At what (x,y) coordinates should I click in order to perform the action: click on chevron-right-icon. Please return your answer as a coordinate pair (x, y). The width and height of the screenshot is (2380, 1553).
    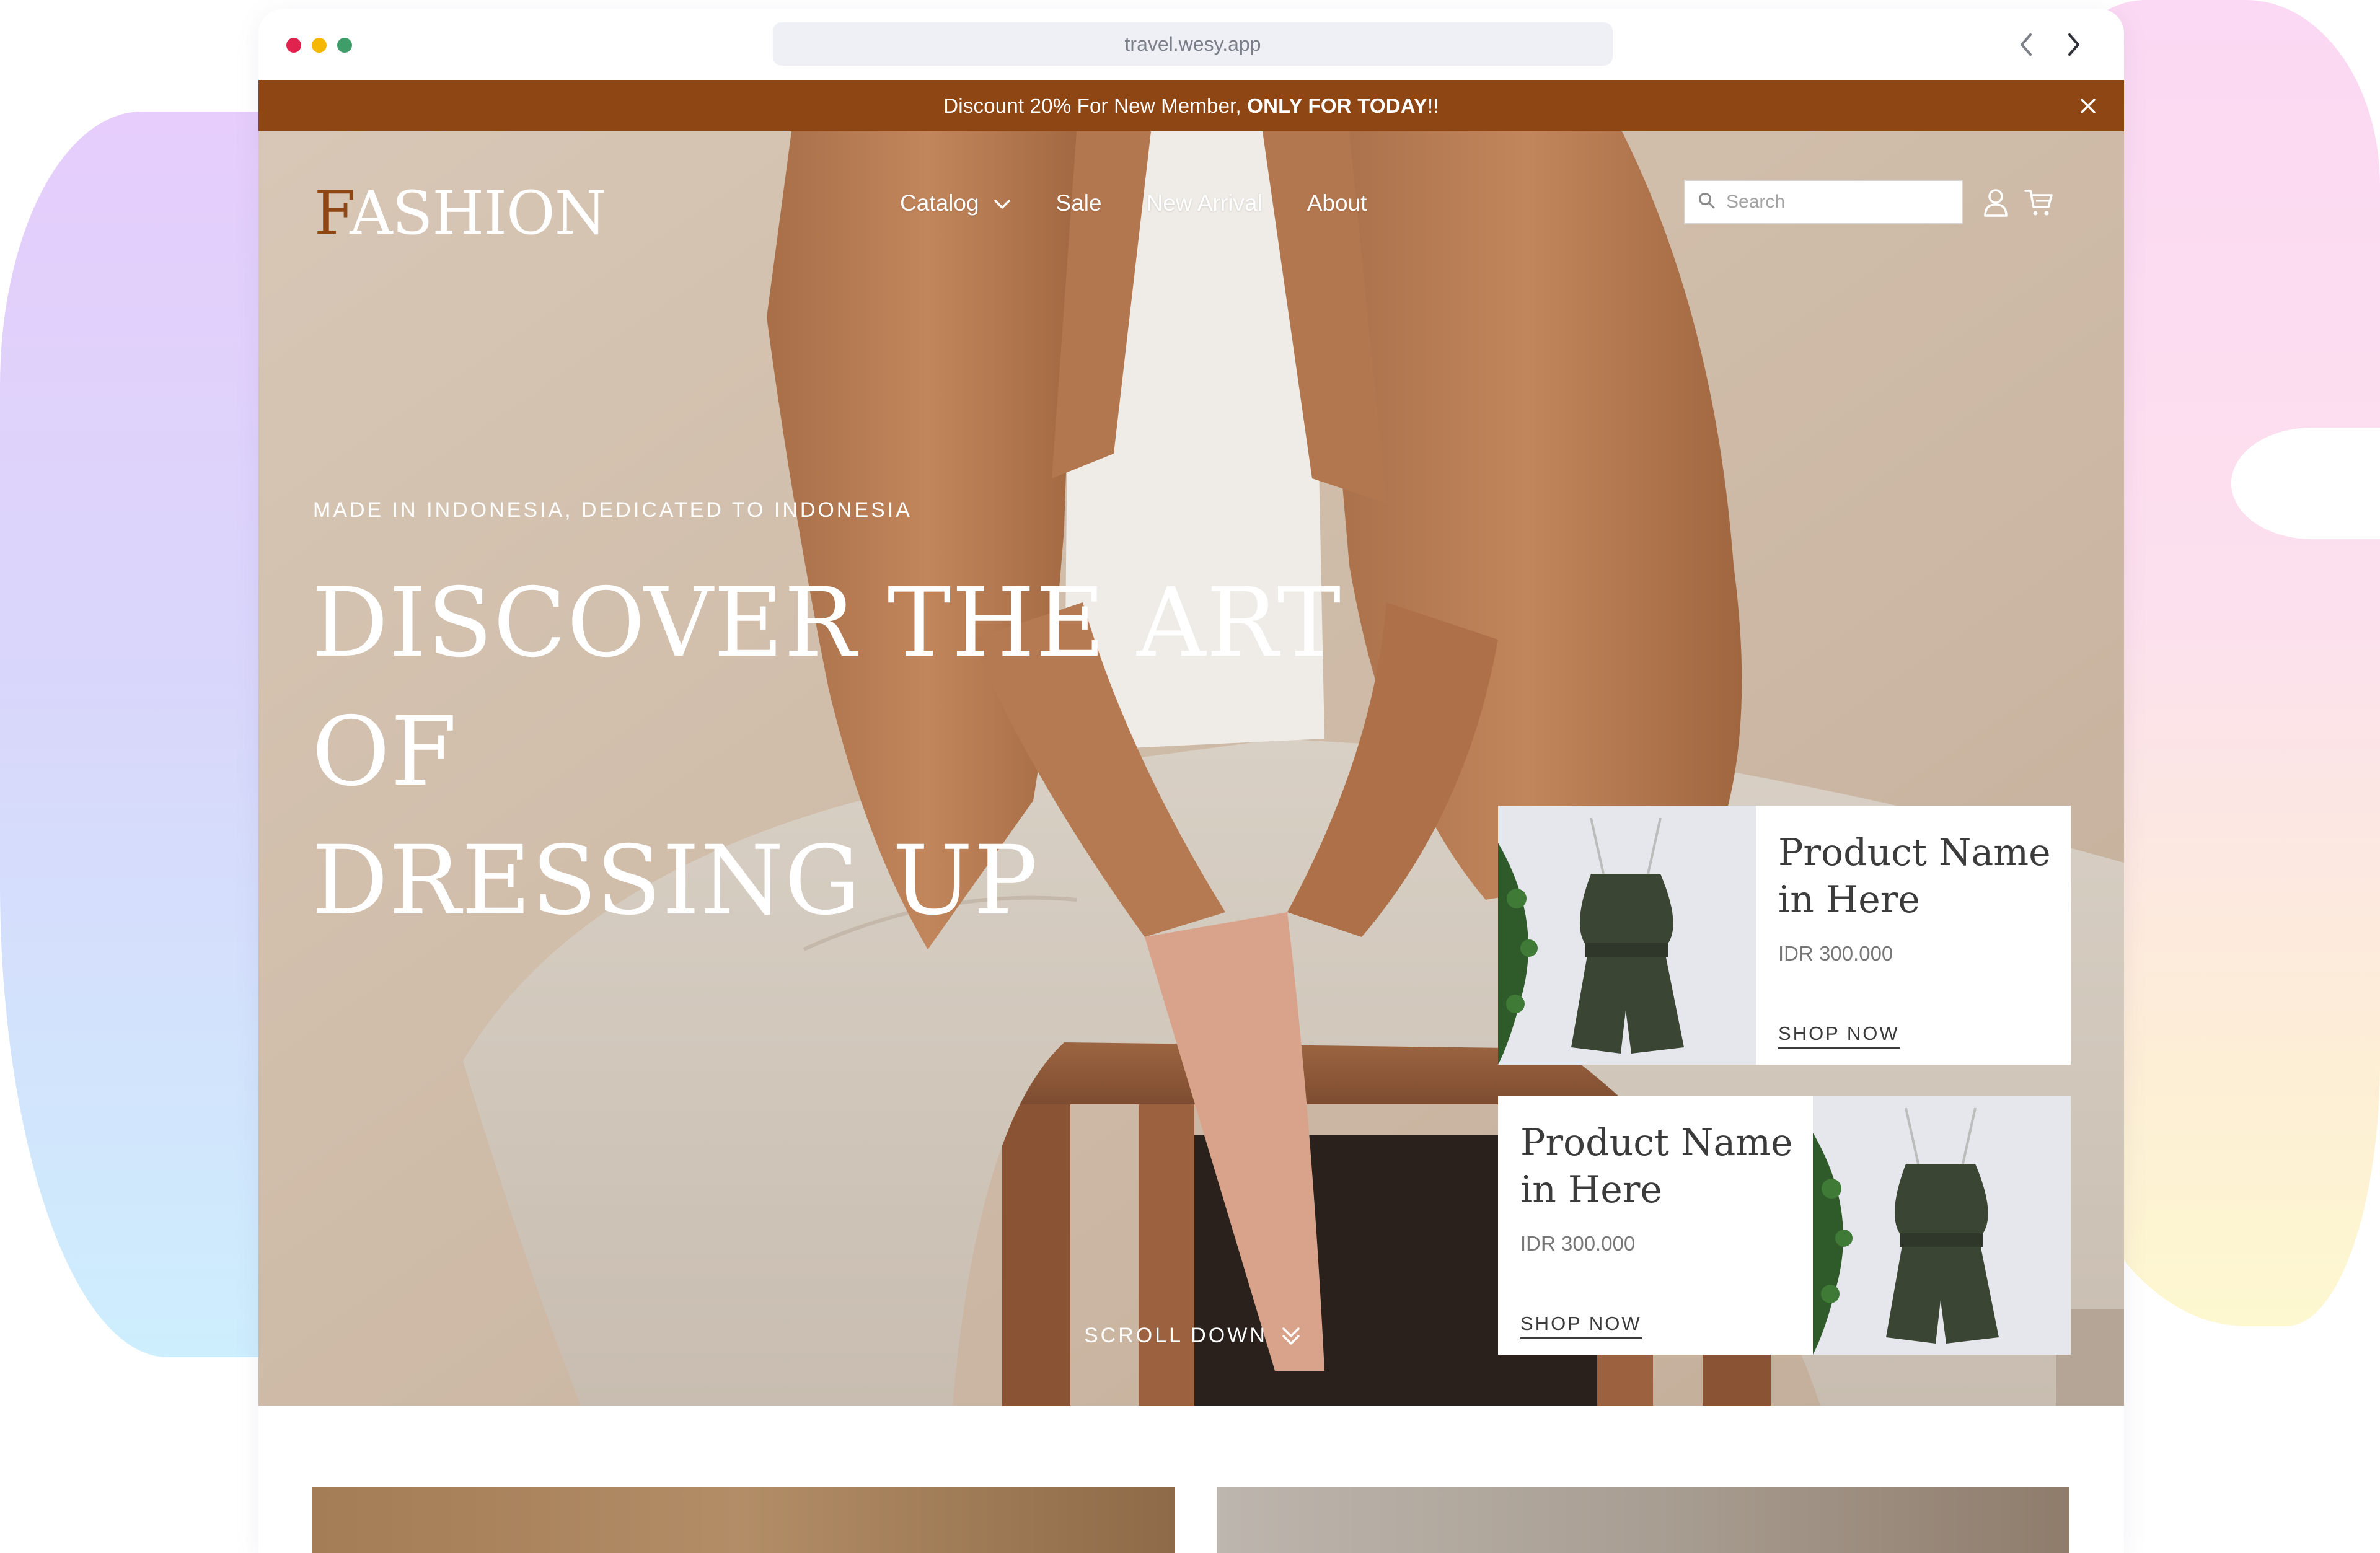
    Looking at the image, I should click on (2073, 44).